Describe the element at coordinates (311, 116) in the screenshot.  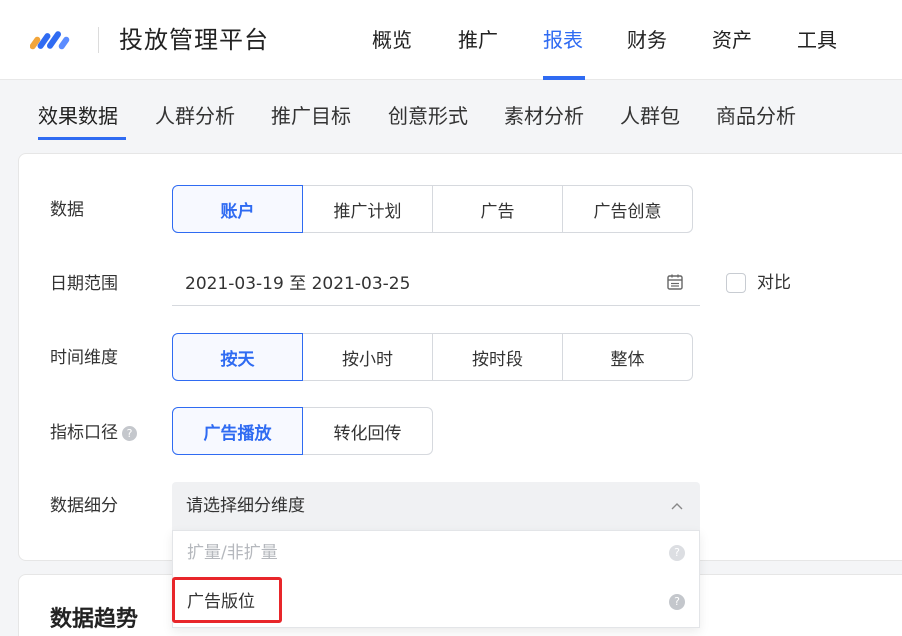
I see `tab-promotion-goal: 推广目标` at that location.